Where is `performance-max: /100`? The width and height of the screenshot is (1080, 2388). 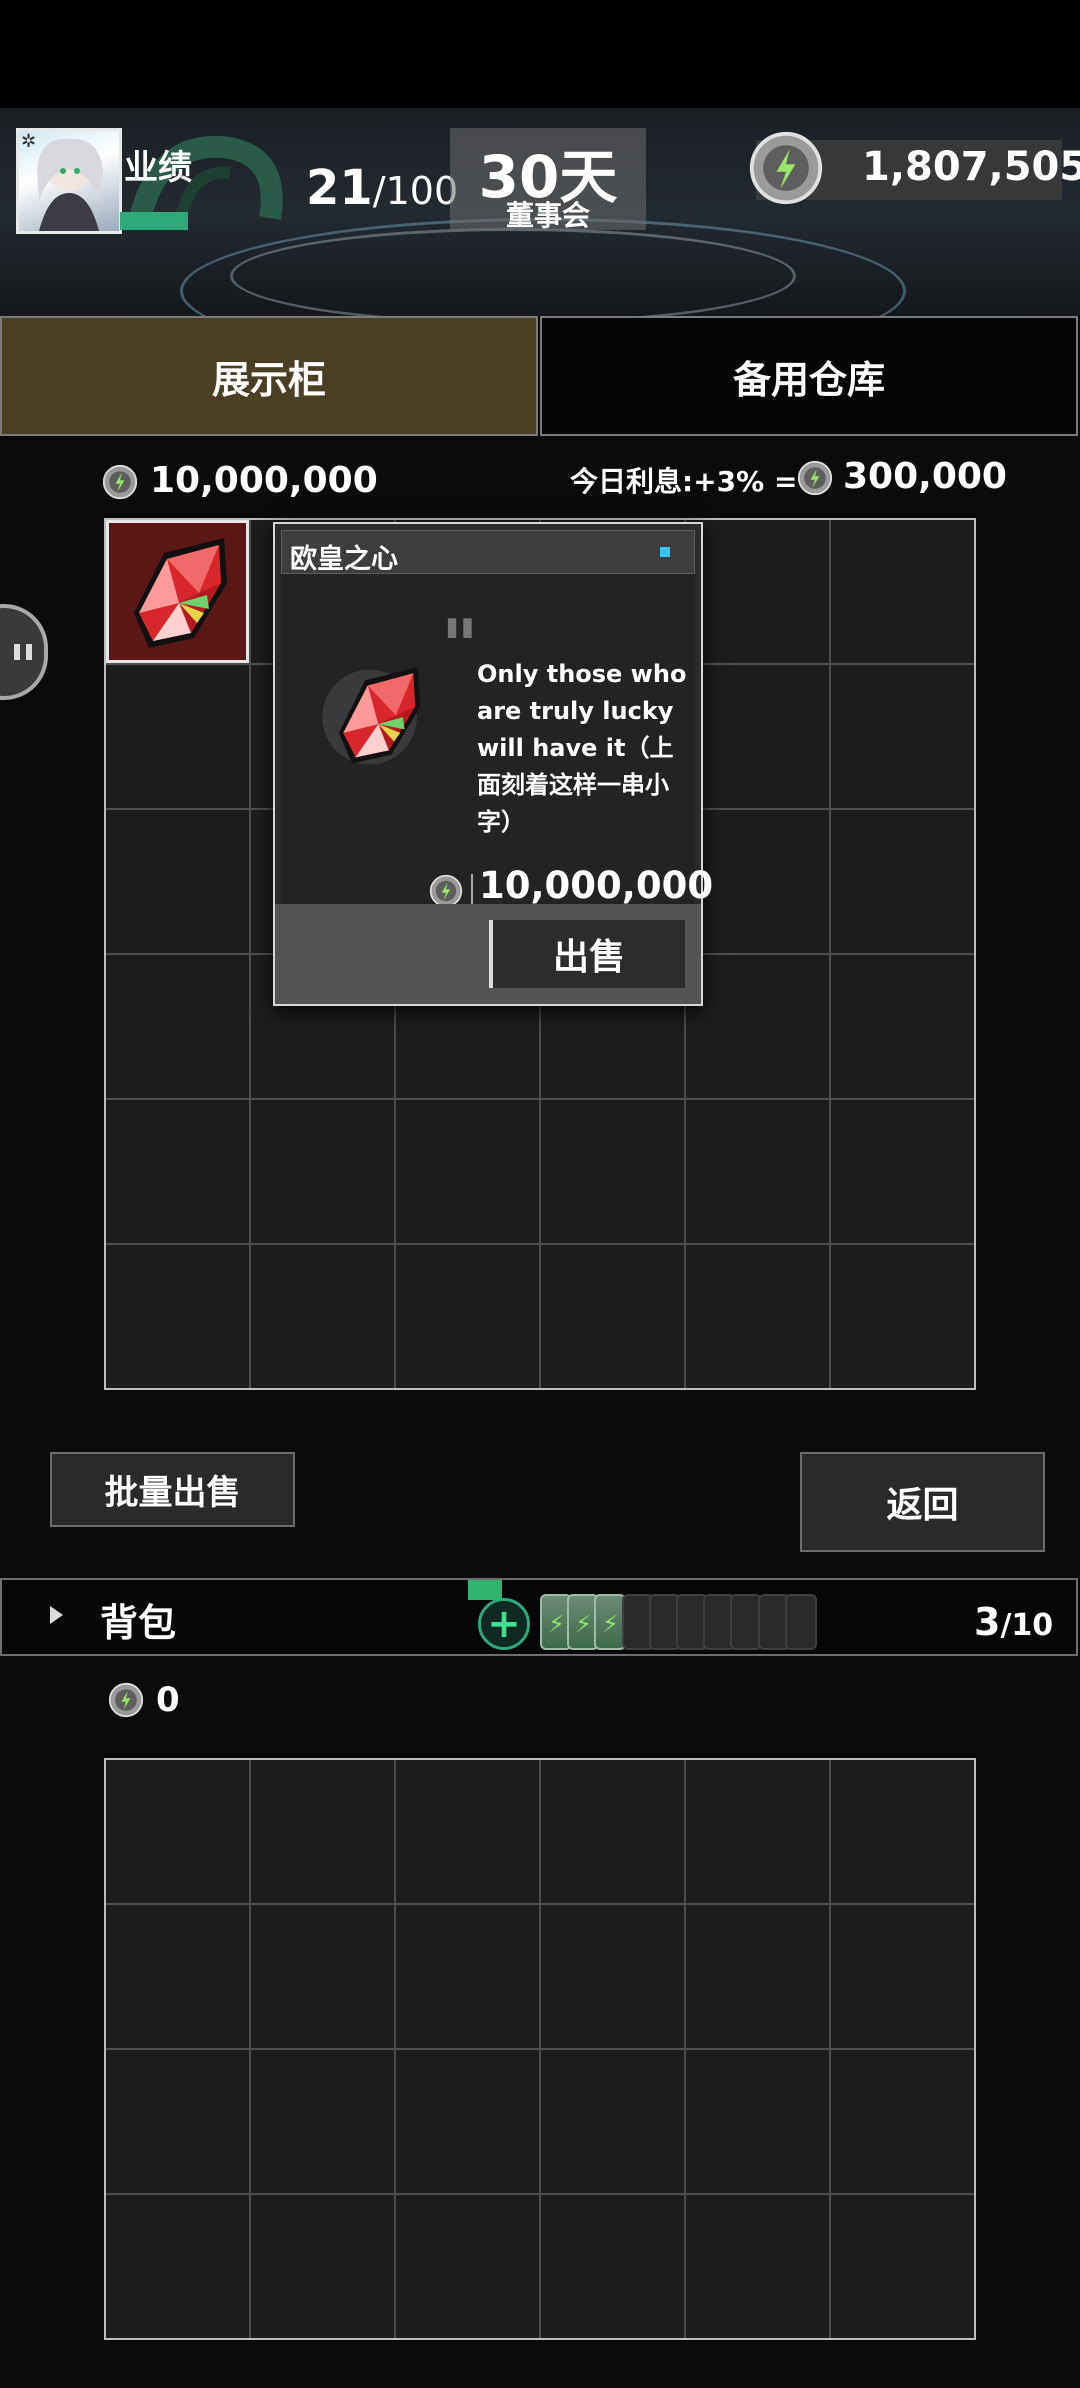 performance-max: /100 is located at coordinates (415, 191).